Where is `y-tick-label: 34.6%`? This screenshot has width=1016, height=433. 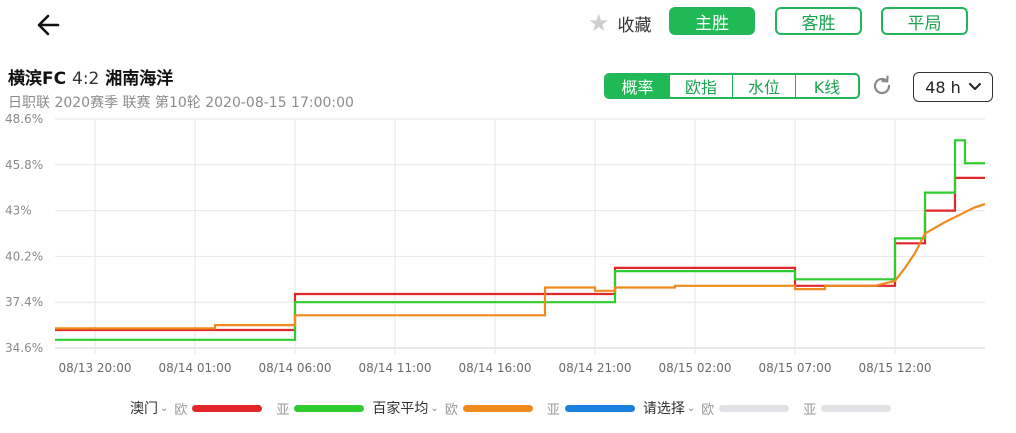
y-tick-label: 34.6% is located at coordinates (24, 348).